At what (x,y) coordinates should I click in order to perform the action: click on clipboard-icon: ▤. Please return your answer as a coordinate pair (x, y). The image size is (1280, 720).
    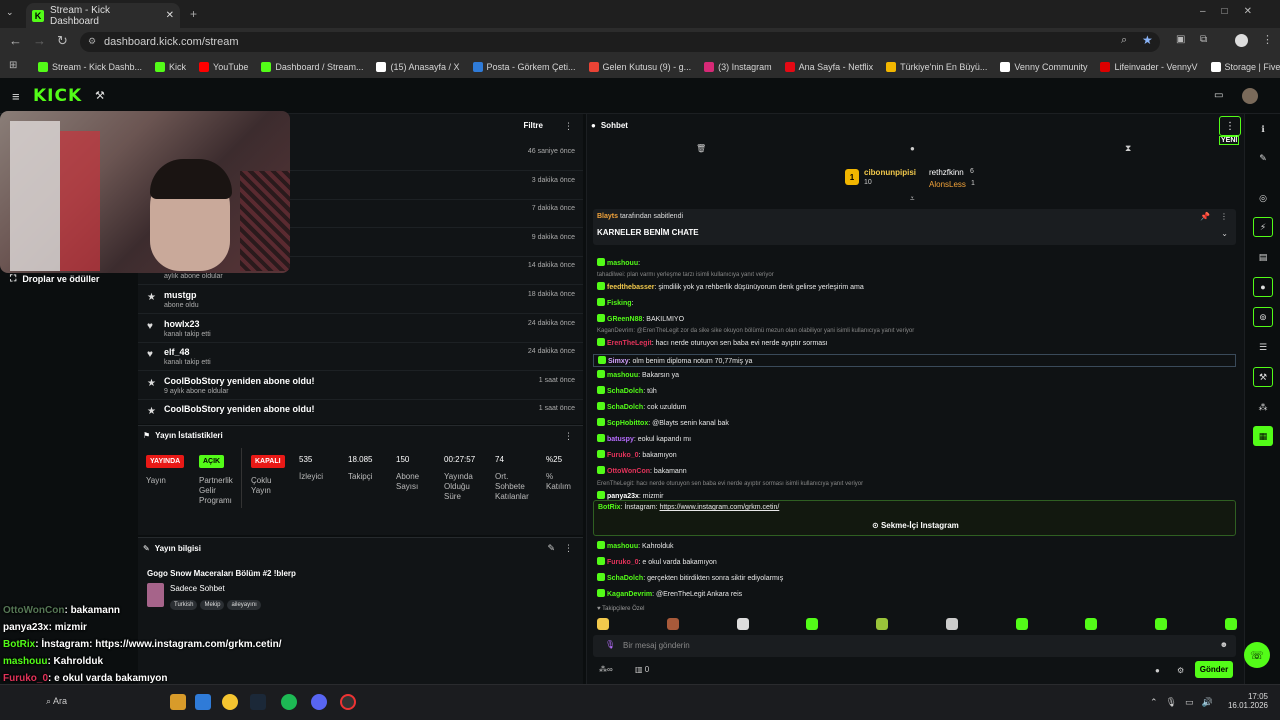
    Looking at the image, I should click on (1263, 257).